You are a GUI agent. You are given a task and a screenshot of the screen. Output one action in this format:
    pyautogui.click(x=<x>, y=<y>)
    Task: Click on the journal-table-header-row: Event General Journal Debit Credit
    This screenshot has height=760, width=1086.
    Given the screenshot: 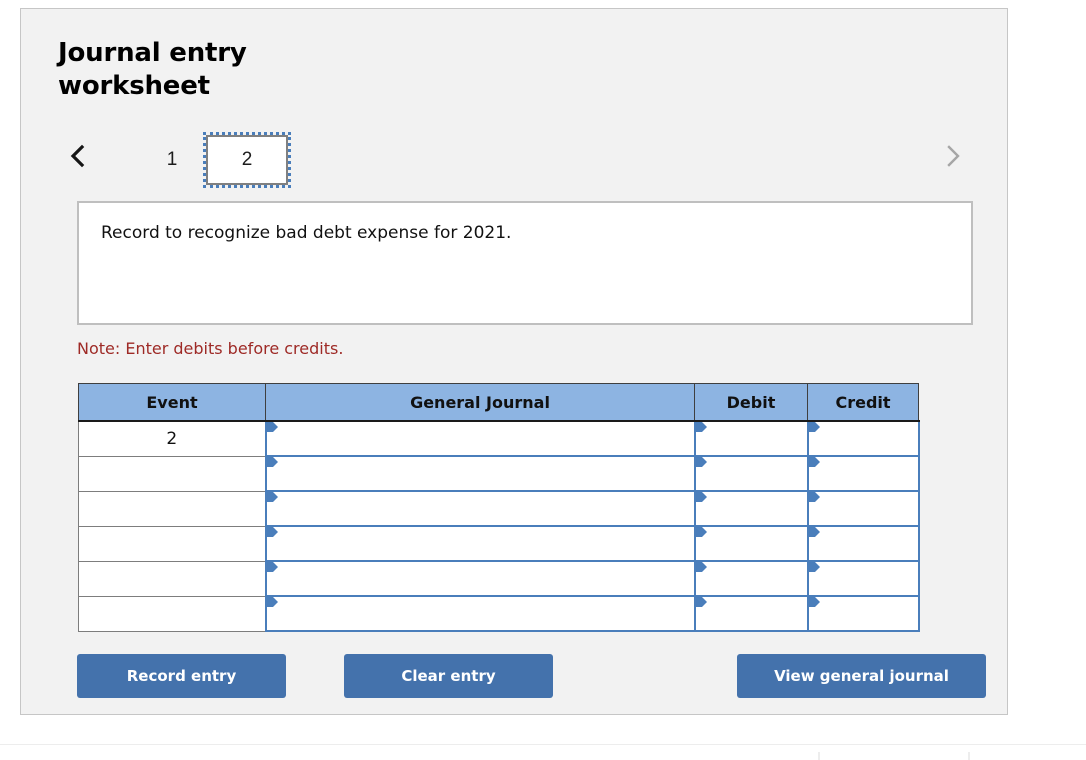 What is the action you would take?
    pyautogui.click(x=498, y=402)
    